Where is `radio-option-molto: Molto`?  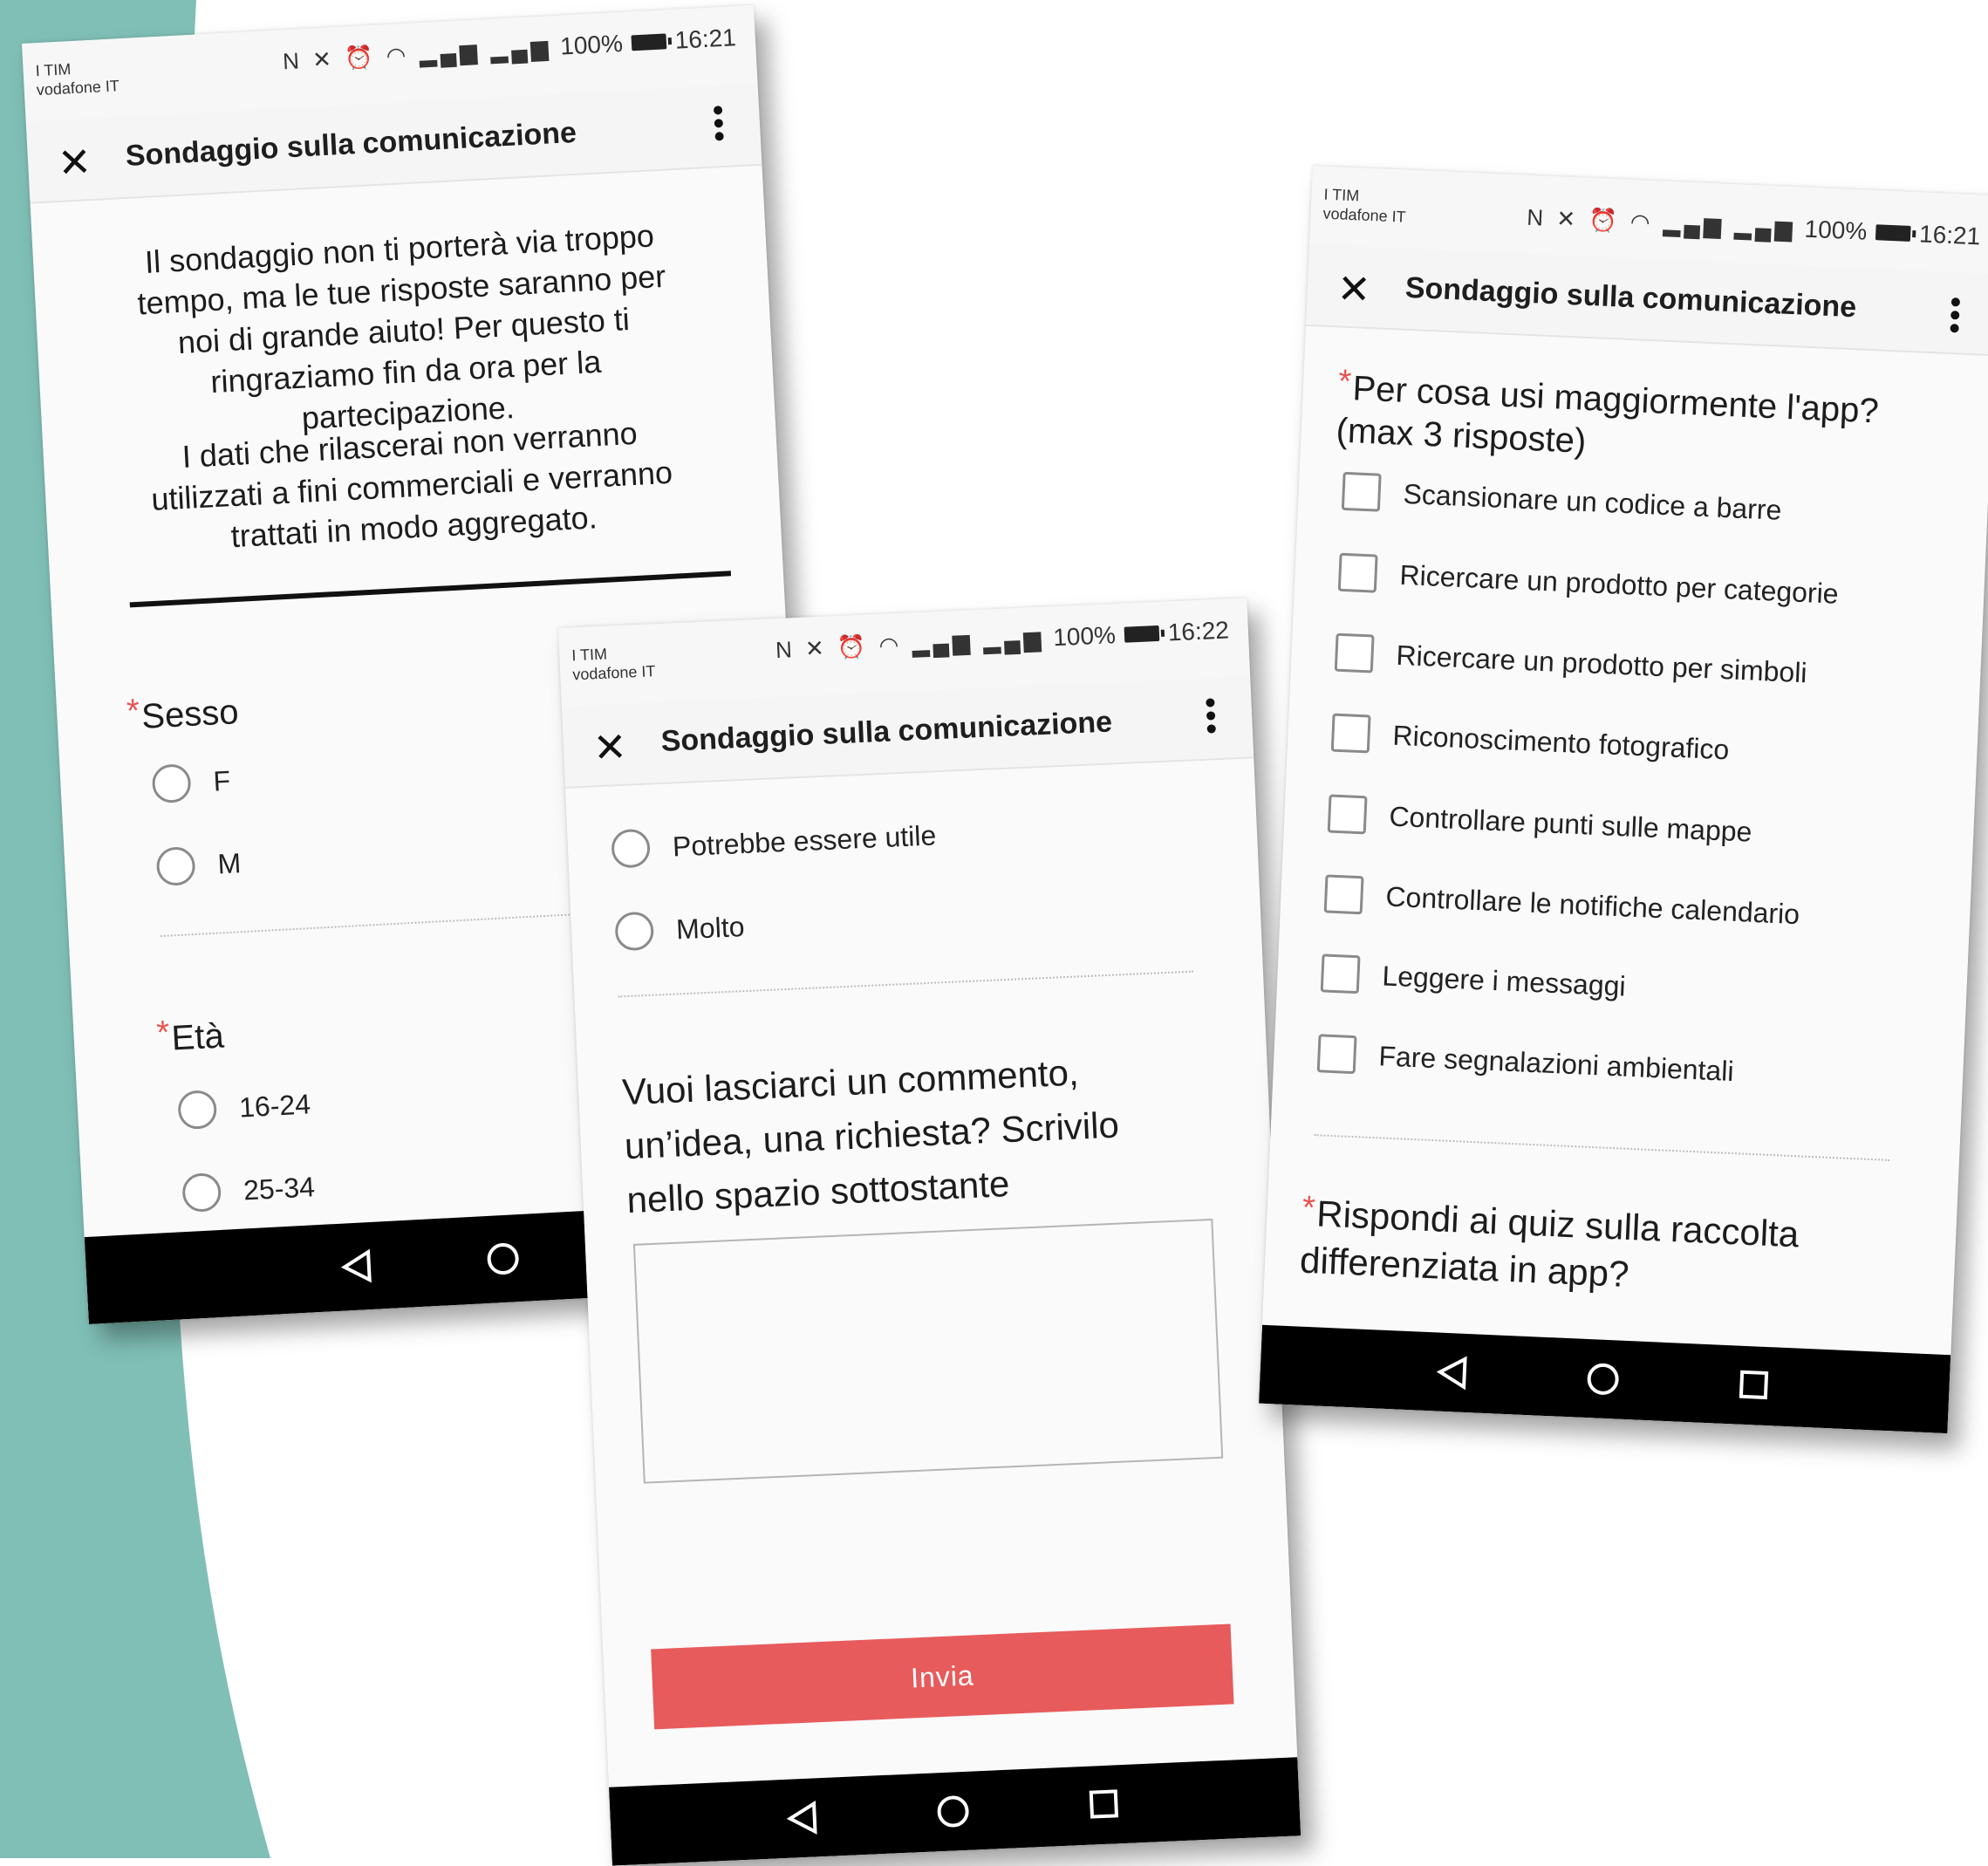
radio-option-molto: Molto is located at coordinates (680, 929).